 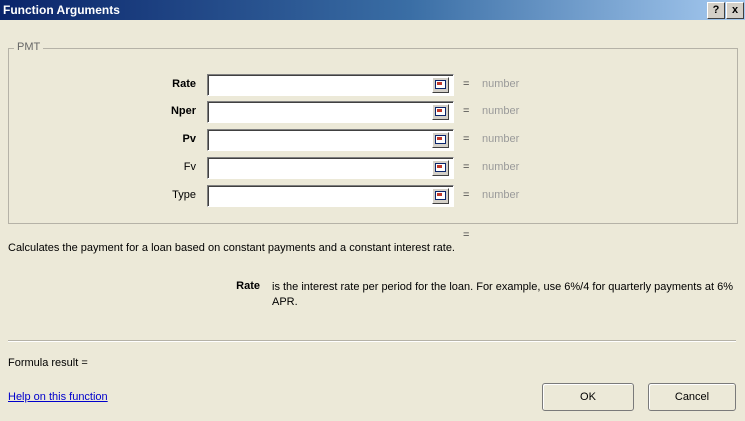 I want to click on help-icon: ?, so click(x=716, y=10).